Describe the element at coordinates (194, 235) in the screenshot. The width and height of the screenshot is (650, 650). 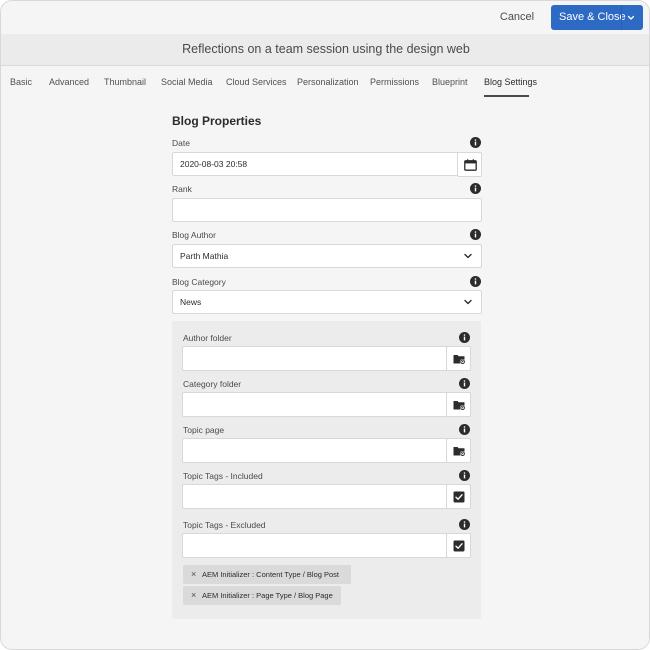
I see `blog-author-label: Blog Author` at that location.